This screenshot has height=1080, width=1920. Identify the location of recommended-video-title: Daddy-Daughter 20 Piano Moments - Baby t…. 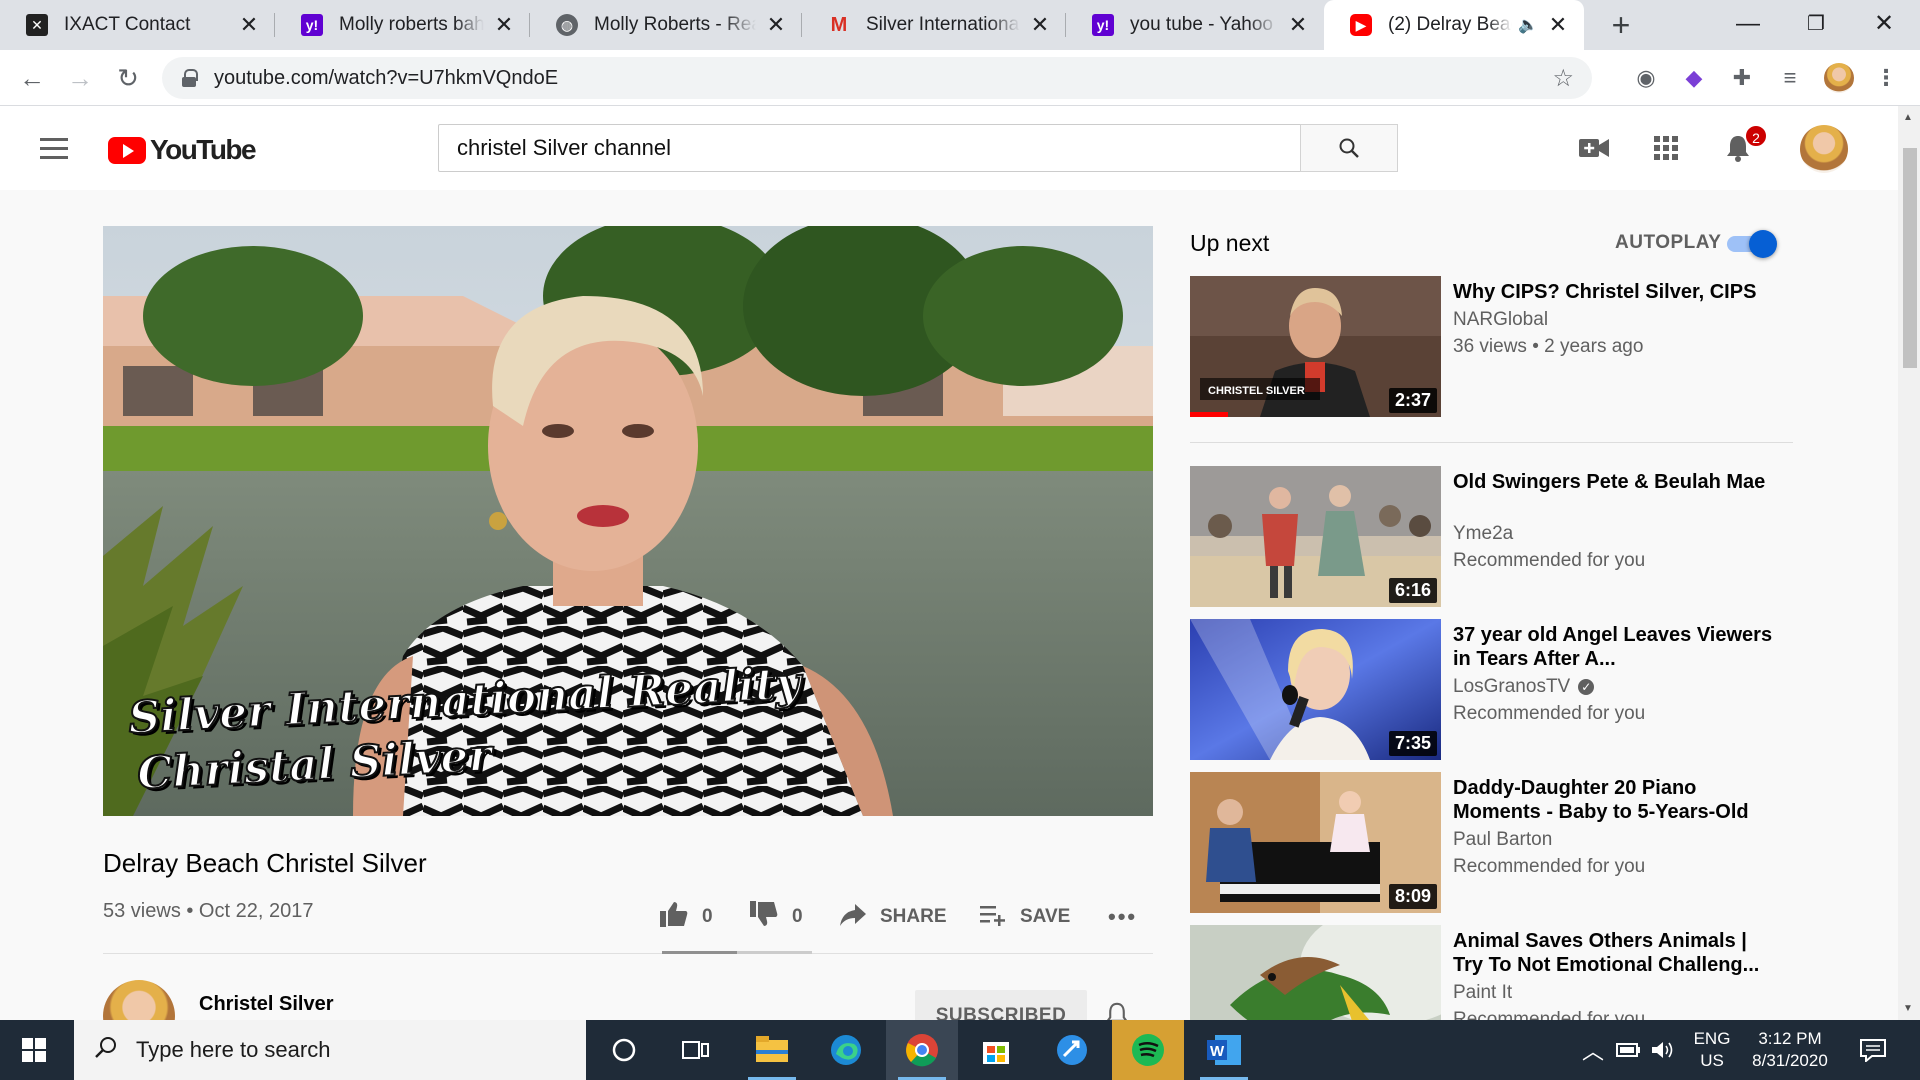
(1613, 800).